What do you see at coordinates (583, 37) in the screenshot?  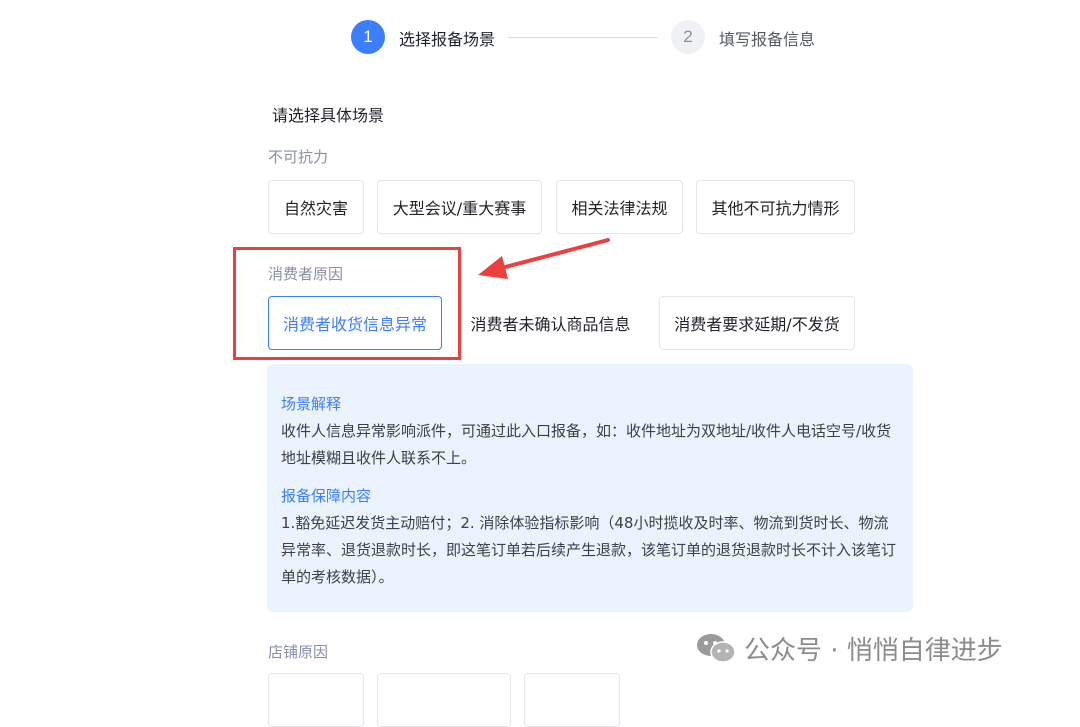 I see `step-connector` at bounding box center [583, 37].